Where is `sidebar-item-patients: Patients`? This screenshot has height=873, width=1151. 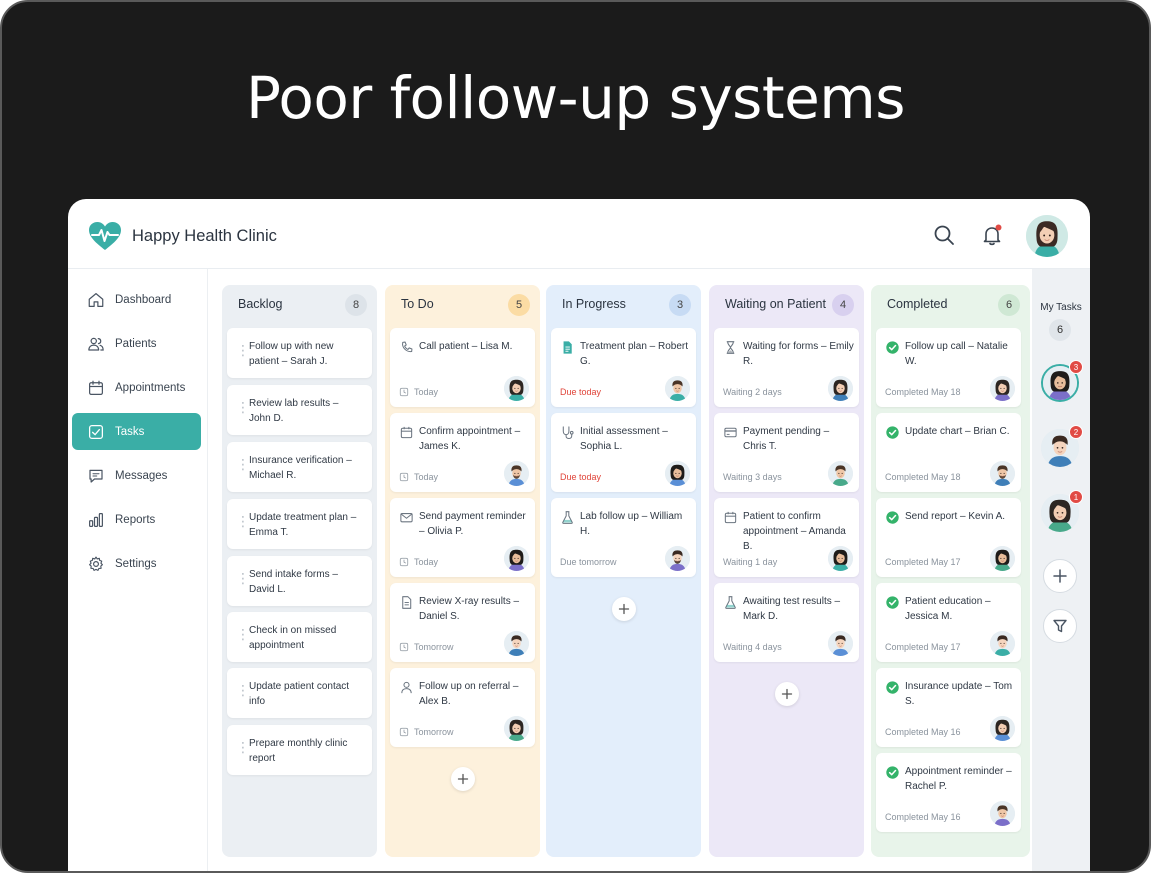 sidebar-item-patients: Patients is located at coordinates (136, 343).